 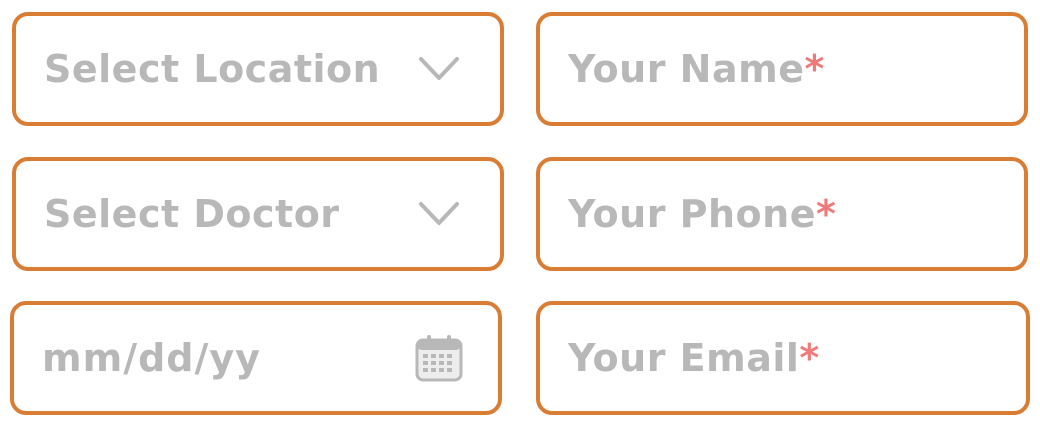 What do you see at coordinates (686, 69) in the screenshot?
I see `name-field-label: Your Name` at bounding box center [686, 69].